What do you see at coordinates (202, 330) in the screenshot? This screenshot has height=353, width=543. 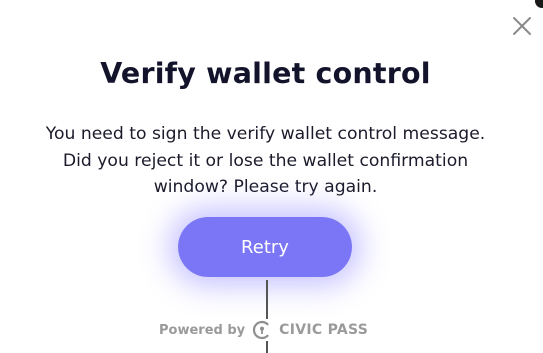 I see `powered-by-label: Powered by` at bounding box center [202, 330].